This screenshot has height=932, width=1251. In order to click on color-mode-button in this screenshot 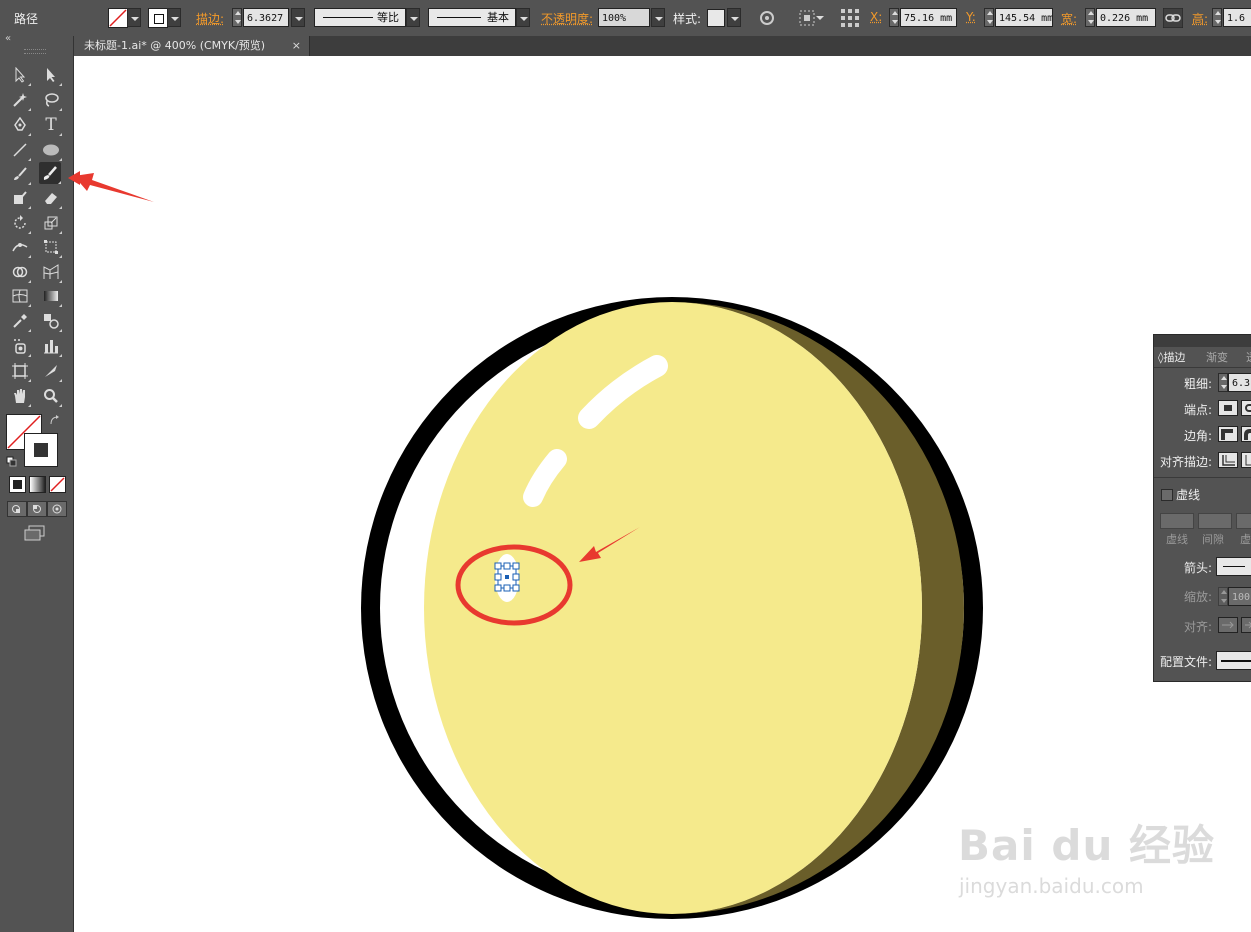, I will do `click(17, 484)`.